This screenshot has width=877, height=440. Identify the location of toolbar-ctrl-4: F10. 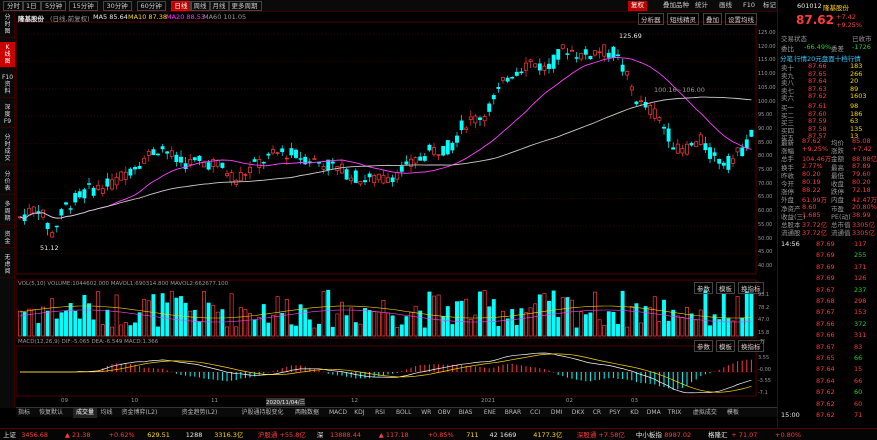
(749, 6).